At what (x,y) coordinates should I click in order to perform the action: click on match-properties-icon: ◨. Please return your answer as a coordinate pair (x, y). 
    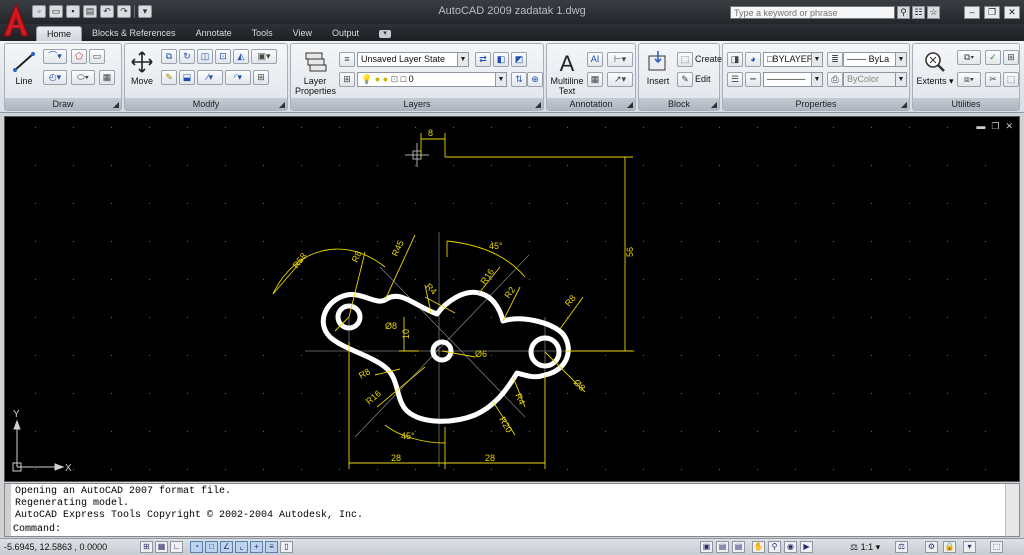
    Looking at the image, I should click on (735, 59).